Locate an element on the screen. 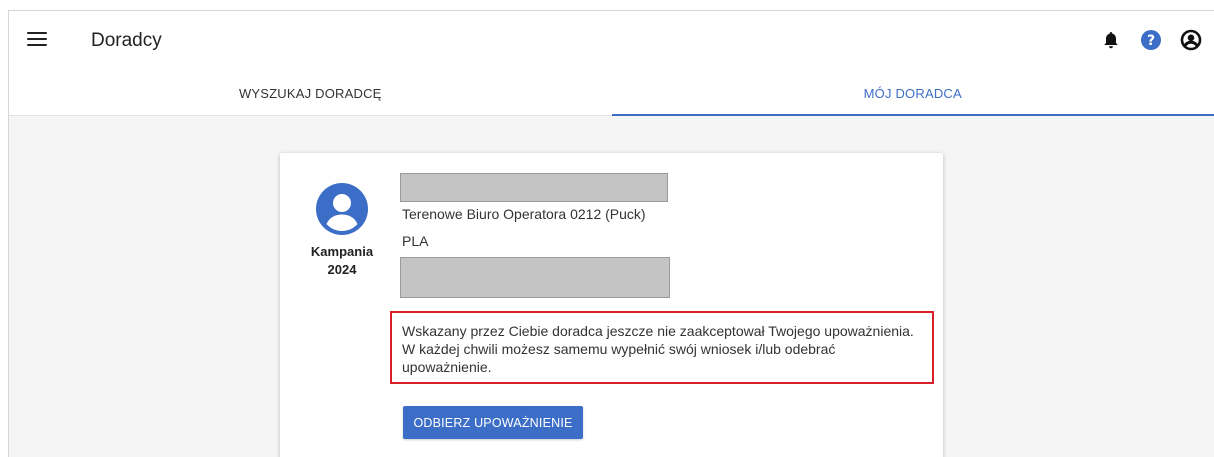 This screenshot has width=1214, height=457. help-icon: ? is located at coordinates (1151, 40).